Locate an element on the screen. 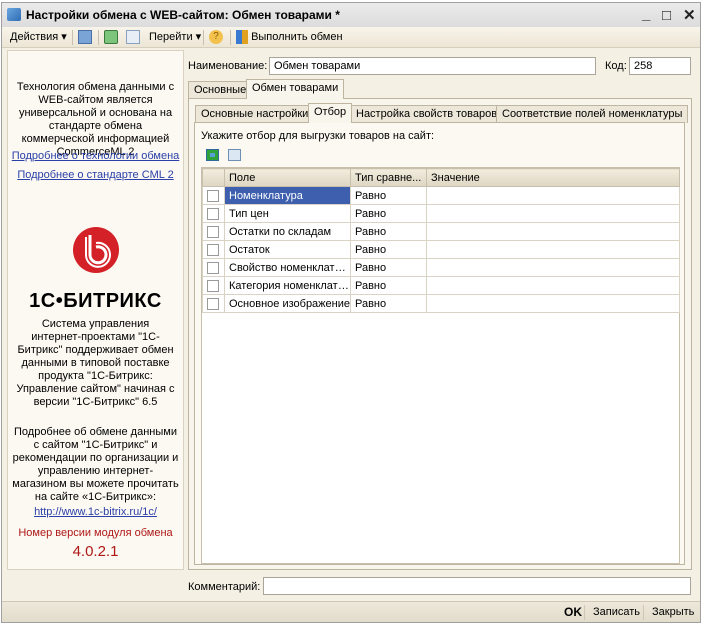  table-row: Свойство номенклатуры Равно is located at coordinates (441, 267).